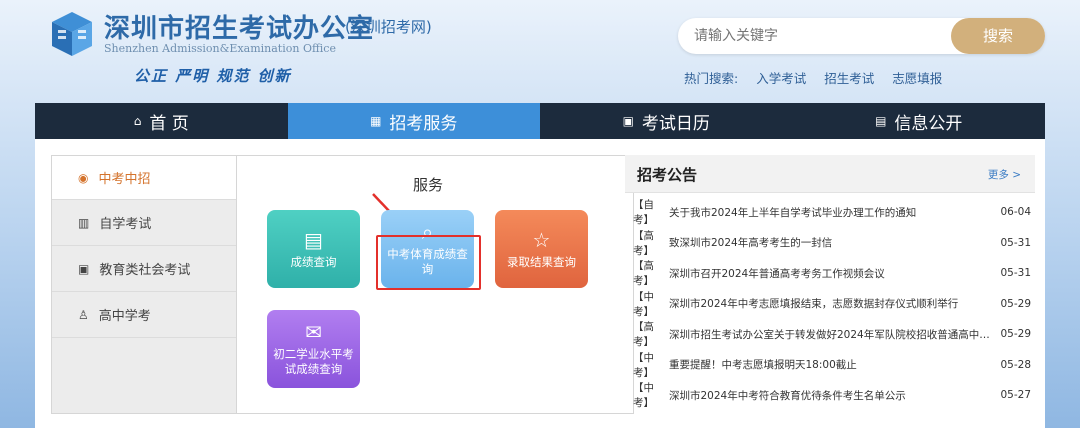 This screenshot has width=1080, height=428. What do you see at coordinates (881, 121) in the screenshot?
I see `document-icon: ▤` at bounding box center [881, 121].